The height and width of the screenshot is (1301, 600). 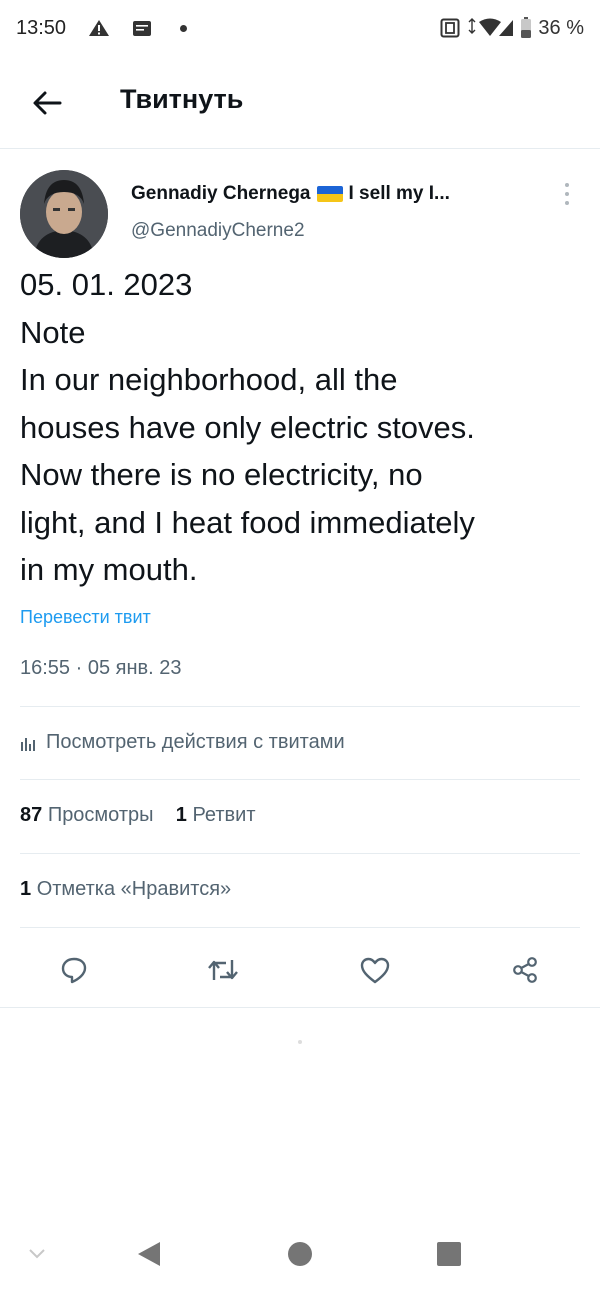 What do you see at coordinates (28, 744) in the screenshot?
I see `analytics-icon` at bounding box center [28, 744].